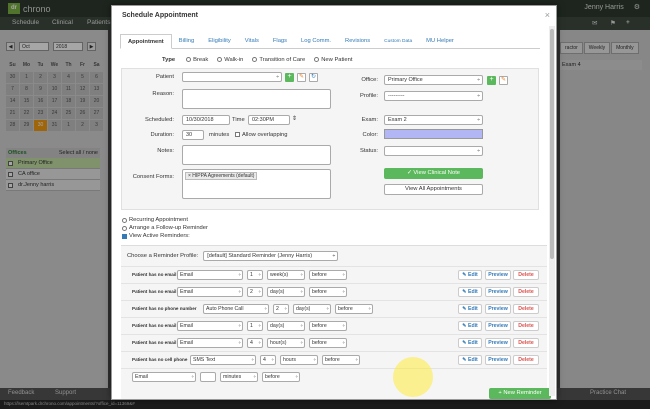 This screenshot has height=409, width=650. I want to click on reminder-unit-select: hours ÷, so click(299, 360).